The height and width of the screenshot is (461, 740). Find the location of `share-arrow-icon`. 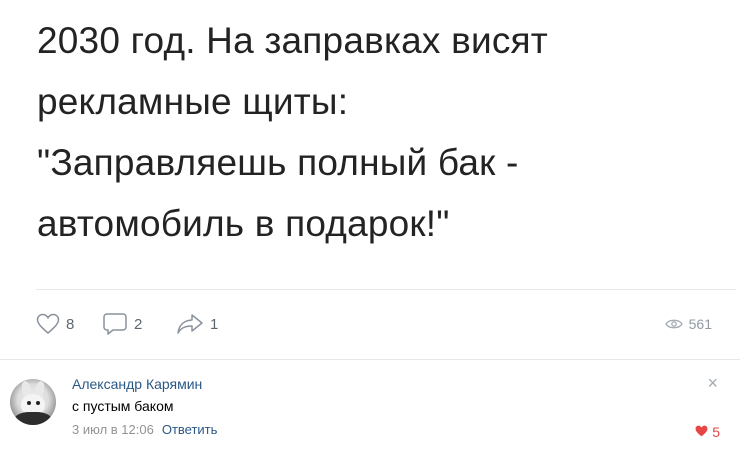

share-arrow-icon is located at coordinates (190, 324).